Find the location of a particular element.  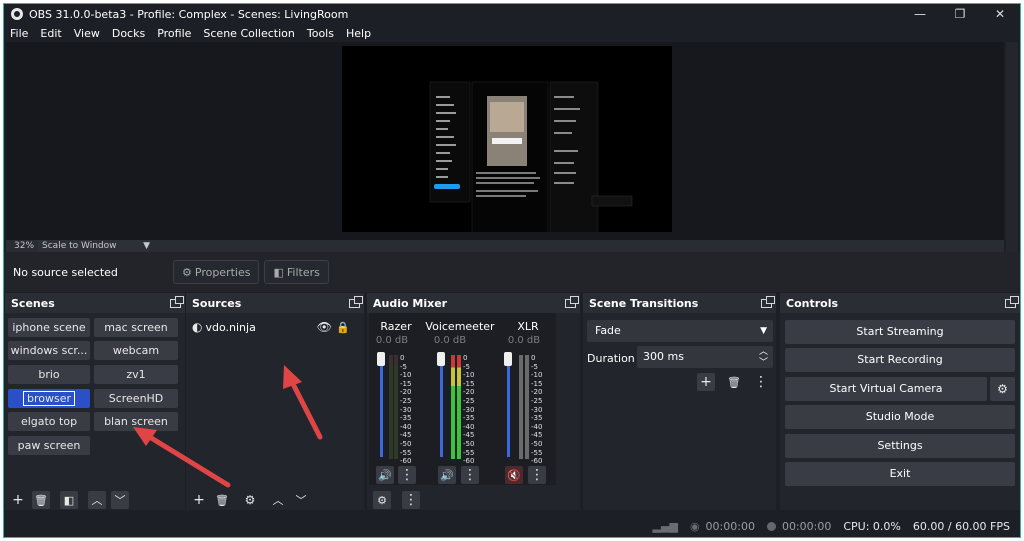

scene-paw-screen: paw screen is located at coordinates (49, 445).